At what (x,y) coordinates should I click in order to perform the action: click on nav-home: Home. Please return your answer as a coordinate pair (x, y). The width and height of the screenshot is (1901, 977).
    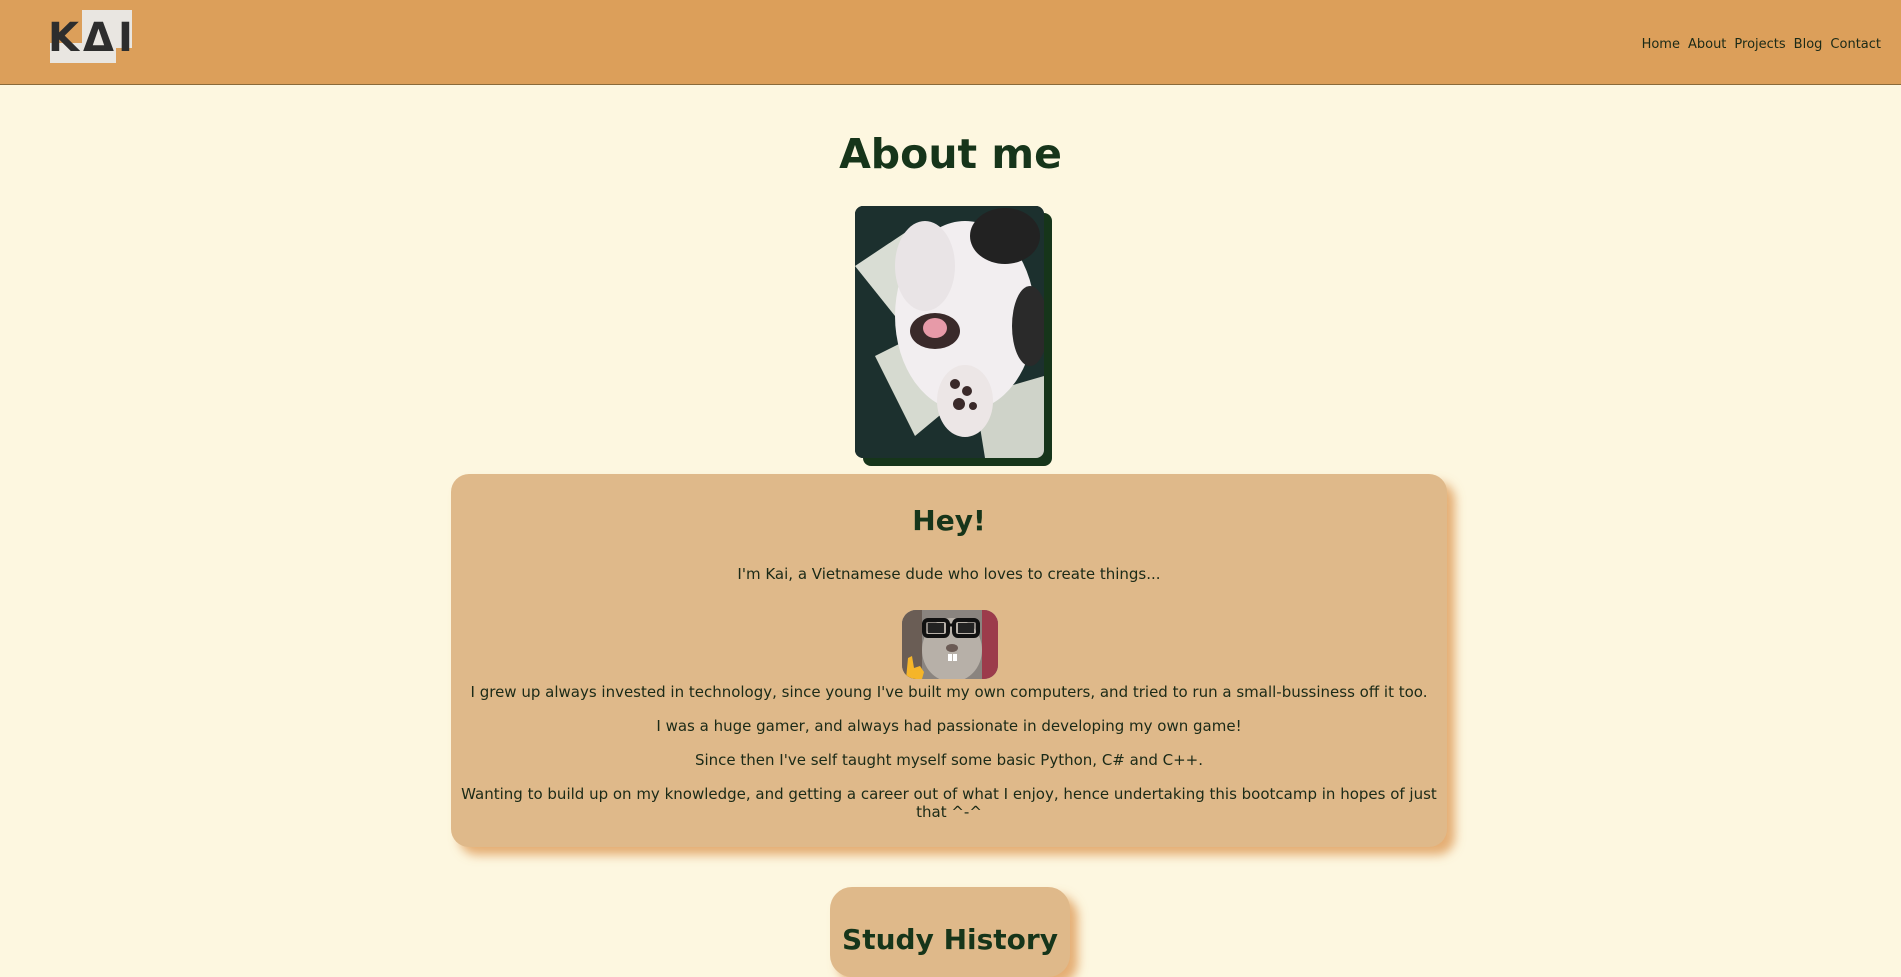
    Looking at the image, I should click on (1661, 44).